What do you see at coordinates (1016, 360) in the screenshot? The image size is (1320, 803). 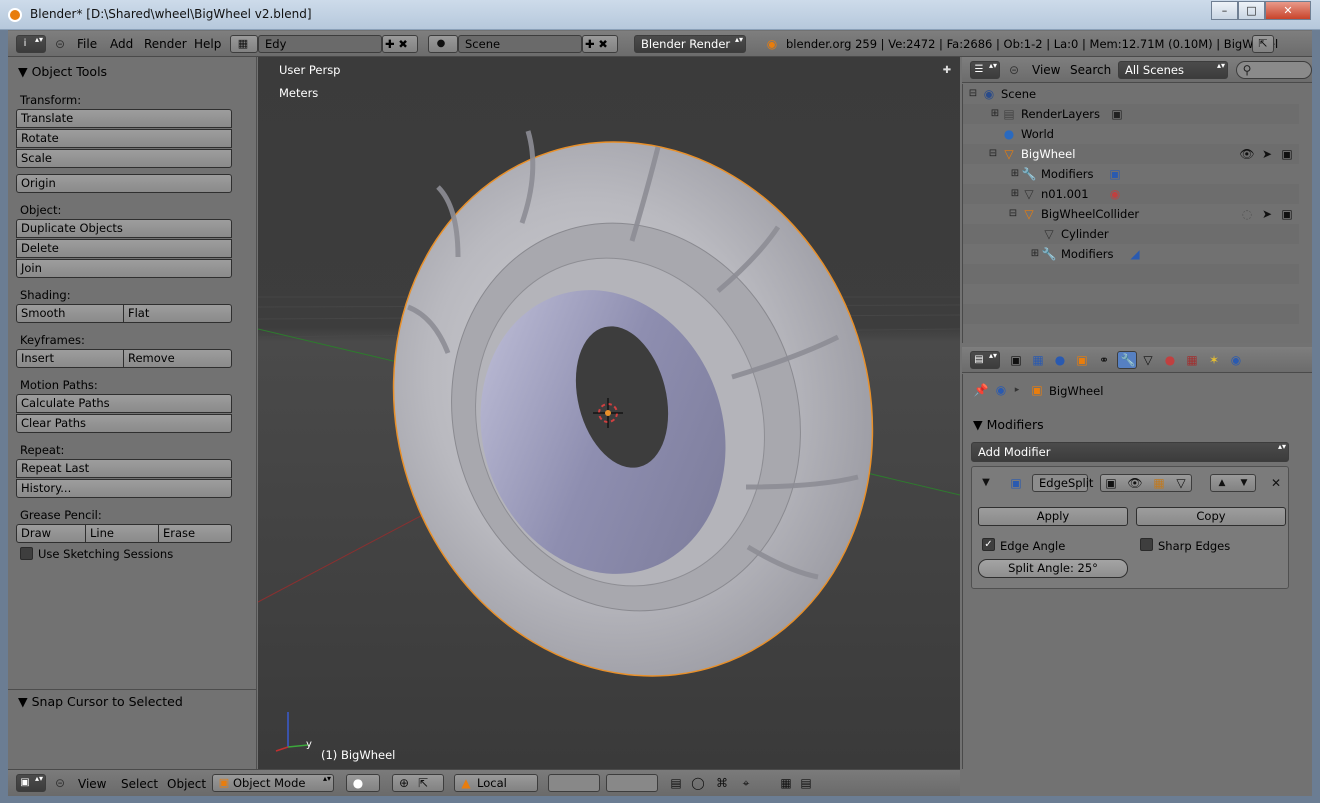 I see `render-tab-icon: ▣` at bounding box center [1016, 360].